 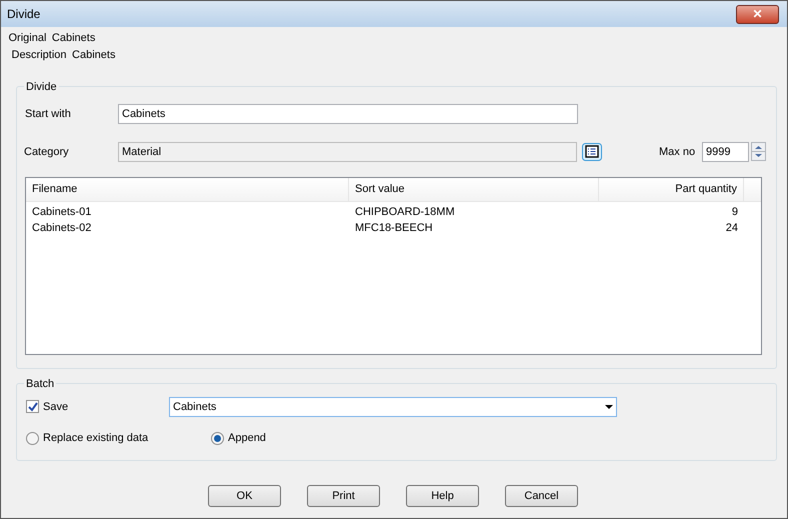 What do you see at coordinates (393, 406) in the screenshot?
I see `dropdown-field: Cabinets` at bounding box center [393, 406].